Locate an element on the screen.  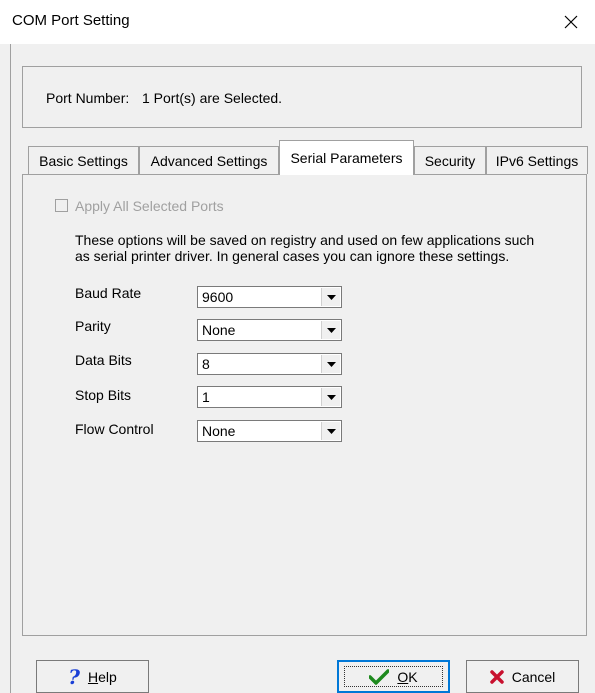
baud-rate-select: 9600 is located at coordinates (269, 297).